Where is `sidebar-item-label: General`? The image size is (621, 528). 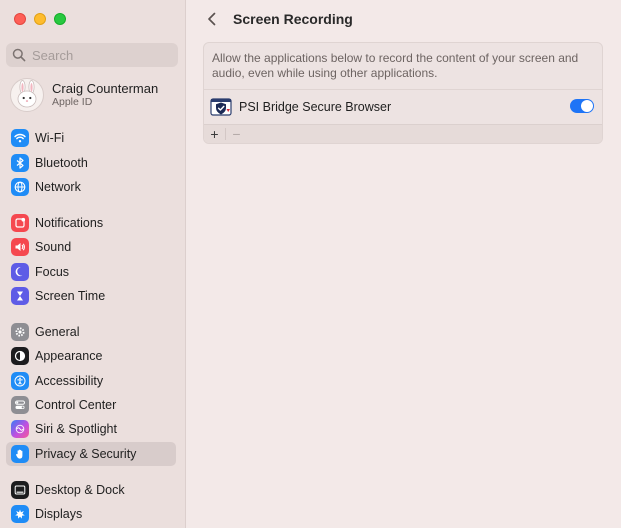 sidebar-item-label: General is located at coordinates (57, 332).